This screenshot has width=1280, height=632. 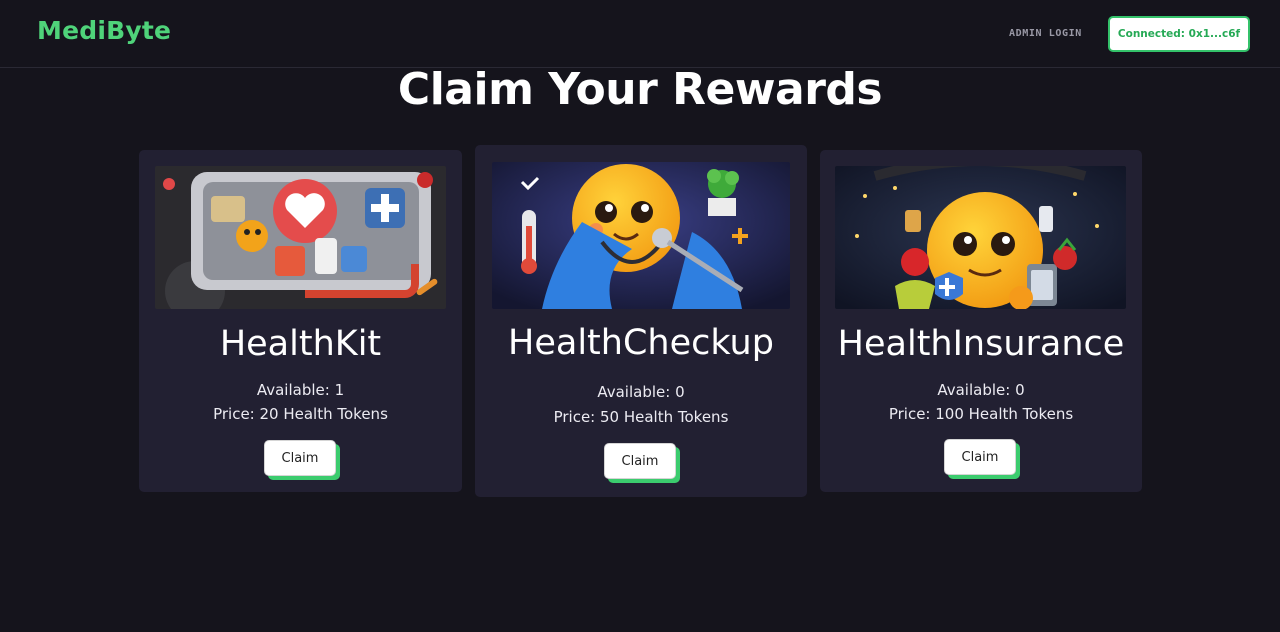 I want to click on reward-title: HealthKit, so click(x=300, y=344).